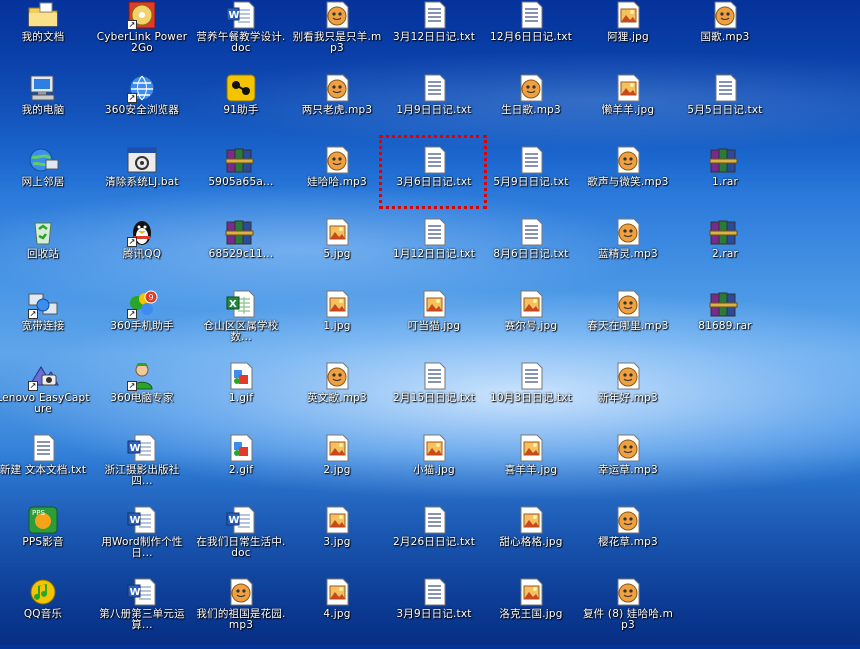 The width and height of the screenshot is (860, 649). Describe the element at coordinates (142, 181) in the screenshot. I see `desktop-icon: 清除系统LJ.bat` at that location.